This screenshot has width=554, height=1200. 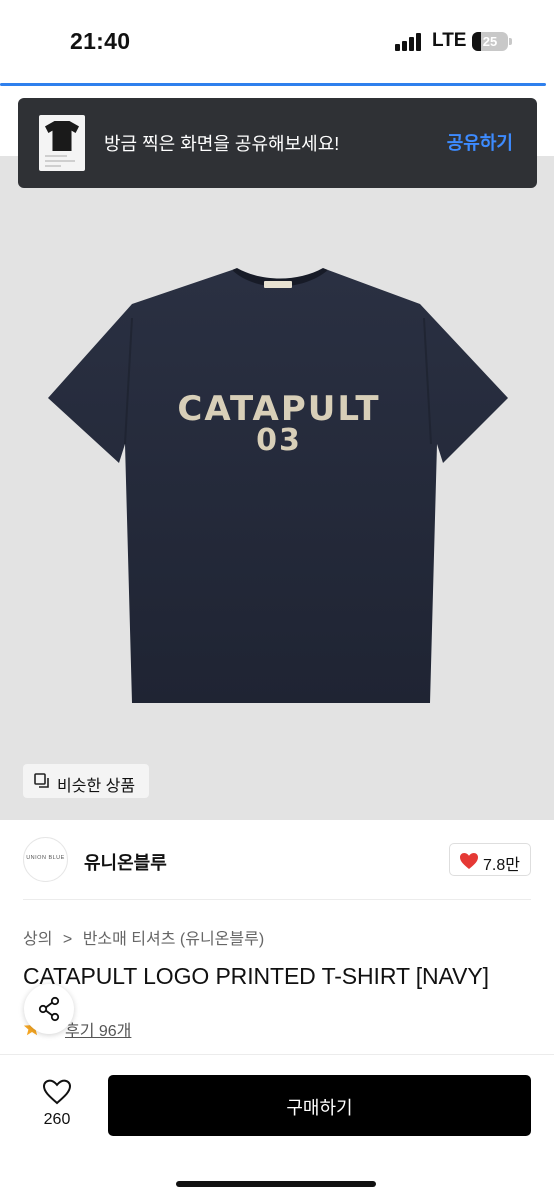 I want to click on screenshot-thumbnail, so click(x=62, y=143).